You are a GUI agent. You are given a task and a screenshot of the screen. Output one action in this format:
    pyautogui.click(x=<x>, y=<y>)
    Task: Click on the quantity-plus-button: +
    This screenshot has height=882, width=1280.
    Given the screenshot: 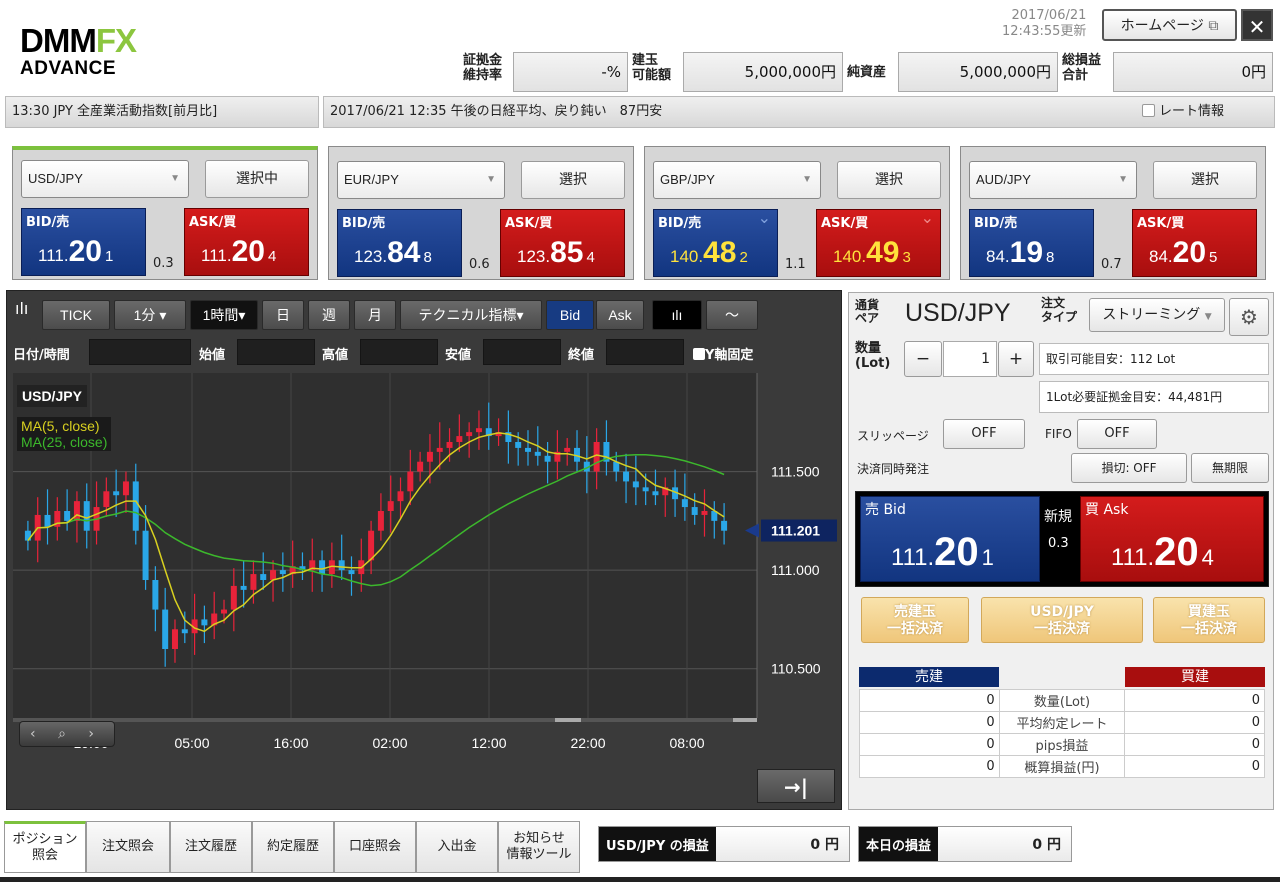 What is the action you would take?
    pyautogui.click(x=1016, y=359)
    